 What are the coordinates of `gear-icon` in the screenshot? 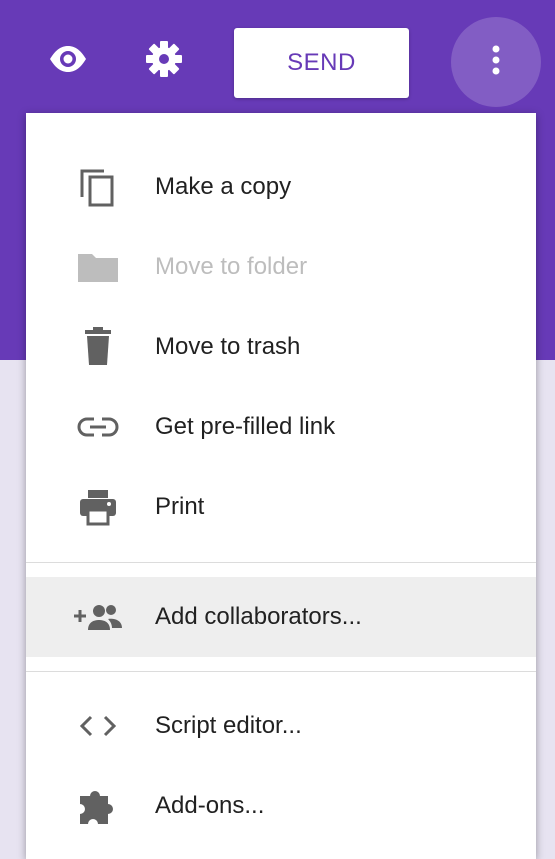 It's located at (164, 61).